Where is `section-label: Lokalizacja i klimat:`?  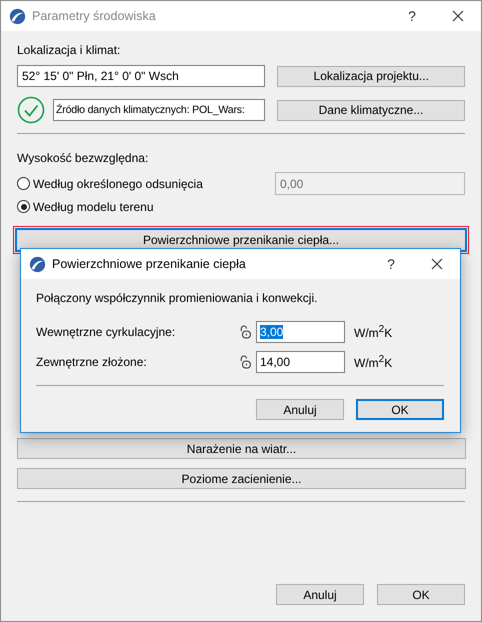 section-label: Lokalizacja i klimat: is located at coordinates (69, 50).